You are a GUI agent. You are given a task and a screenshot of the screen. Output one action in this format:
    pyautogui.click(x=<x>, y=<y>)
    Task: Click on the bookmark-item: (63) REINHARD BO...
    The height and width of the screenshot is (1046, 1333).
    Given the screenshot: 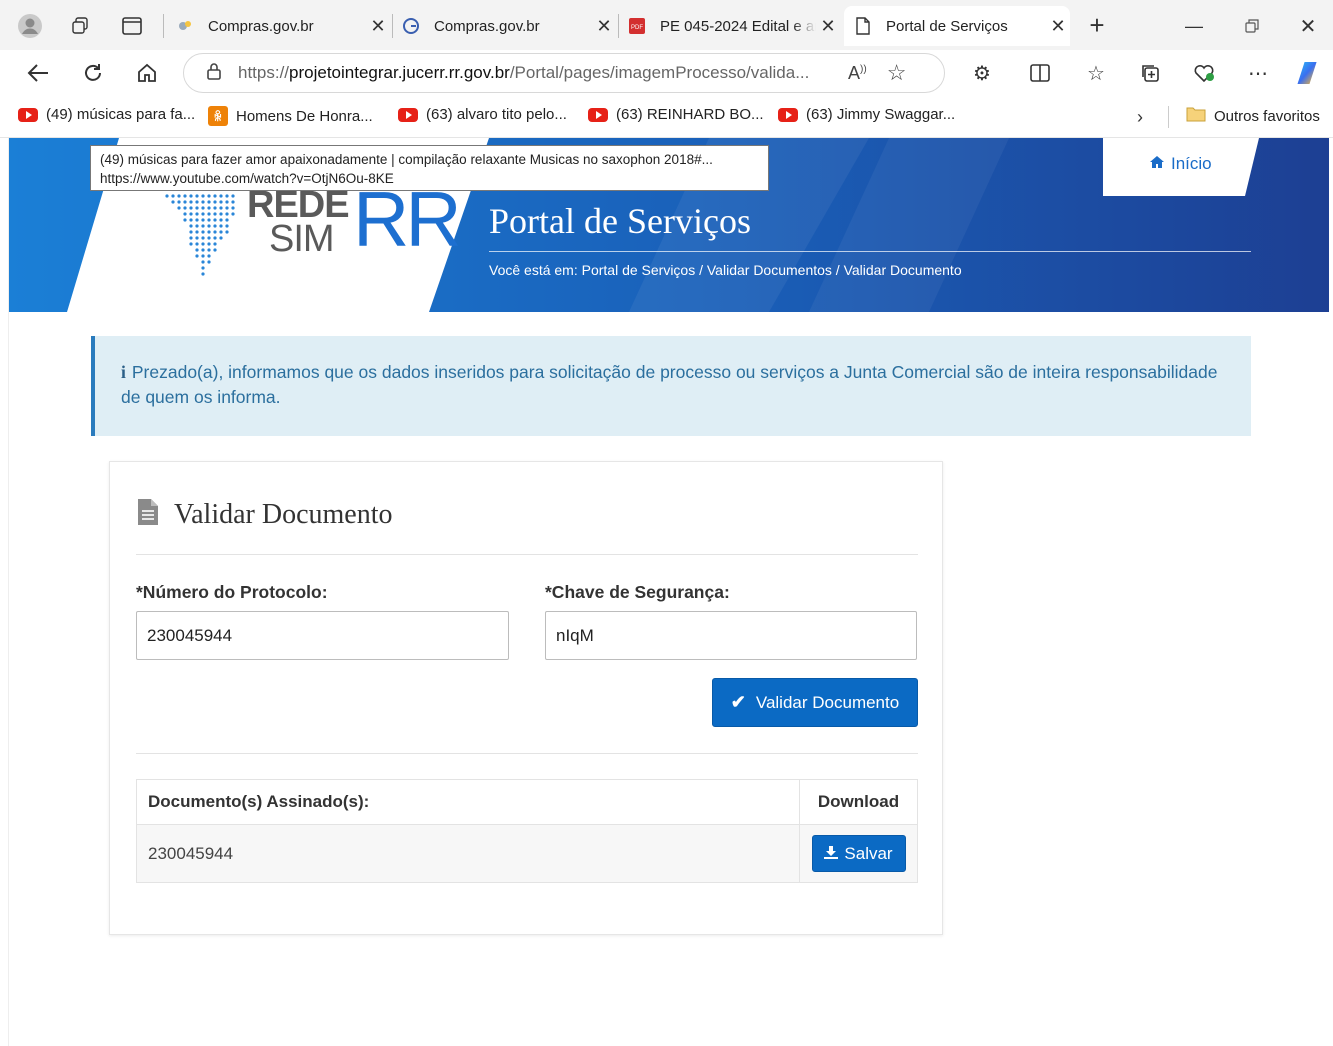 What is the action you would take?
    pyautogui.click(x=676, y=114)
    